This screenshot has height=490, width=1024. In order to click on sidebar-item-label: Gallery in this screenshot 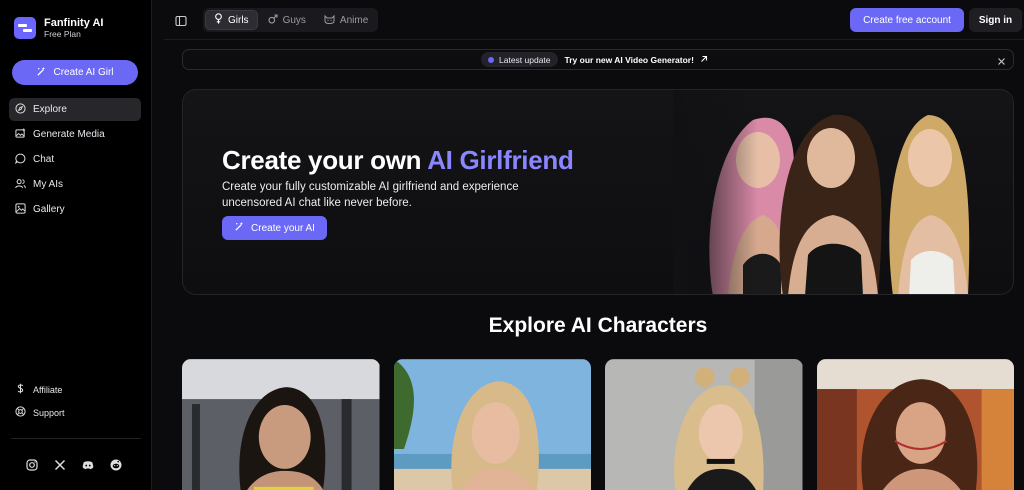, I will do `click(49, 209)`.